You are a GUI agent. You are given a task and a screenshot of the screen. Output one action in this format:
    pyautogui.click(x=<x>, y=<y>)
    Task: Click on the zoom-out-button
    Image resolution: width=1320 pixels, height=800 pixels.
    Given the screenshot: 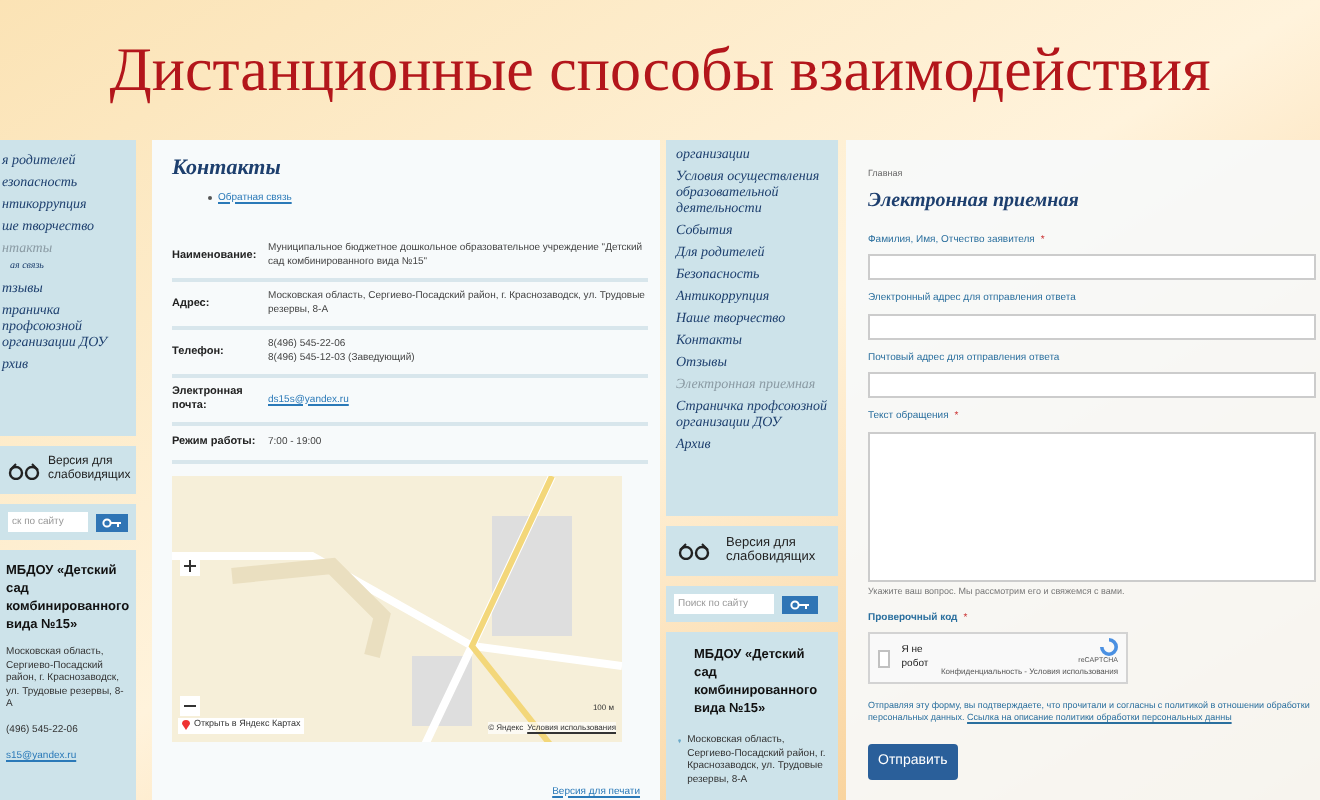 What is the action you would take?
    pyautogui.click(x=190, y=706)
    